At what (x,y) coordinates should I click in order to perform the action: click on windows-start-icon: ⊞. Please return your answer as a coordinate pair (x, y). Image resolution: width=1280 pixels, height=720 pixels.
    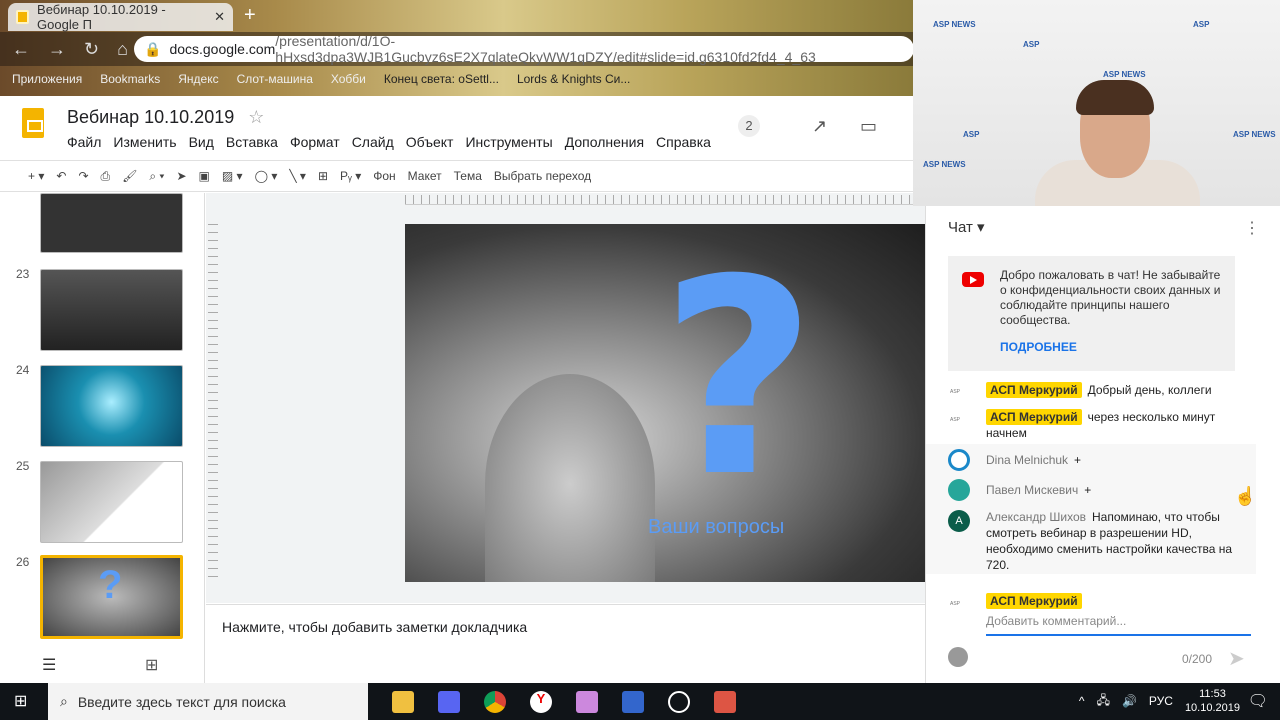
    Looking at the image, I should click on (20, 701).